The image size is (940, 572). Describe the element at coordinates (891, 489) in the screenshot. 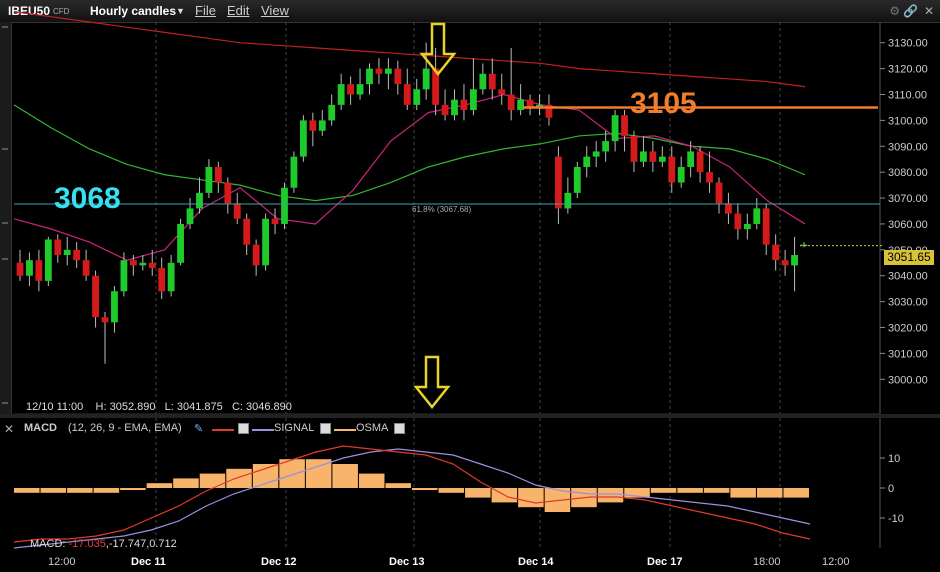

I see `macd-tick-label-1: 0` at that location.